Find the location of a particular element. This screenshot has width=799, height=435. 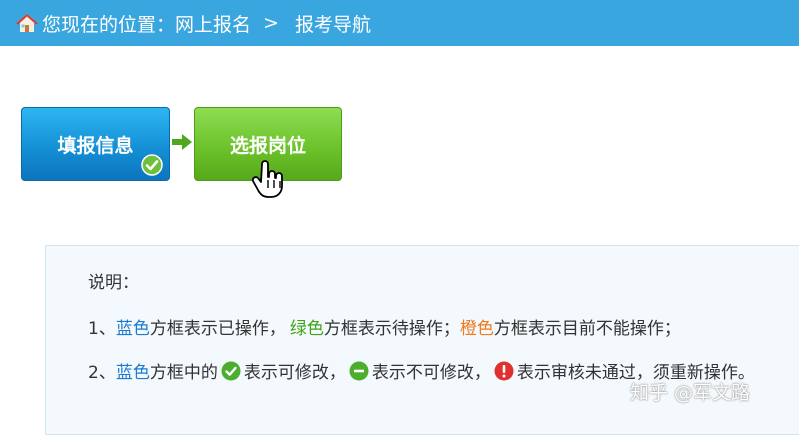

line1-blue-word: 蓝色 is located at coordinates (132, 329).